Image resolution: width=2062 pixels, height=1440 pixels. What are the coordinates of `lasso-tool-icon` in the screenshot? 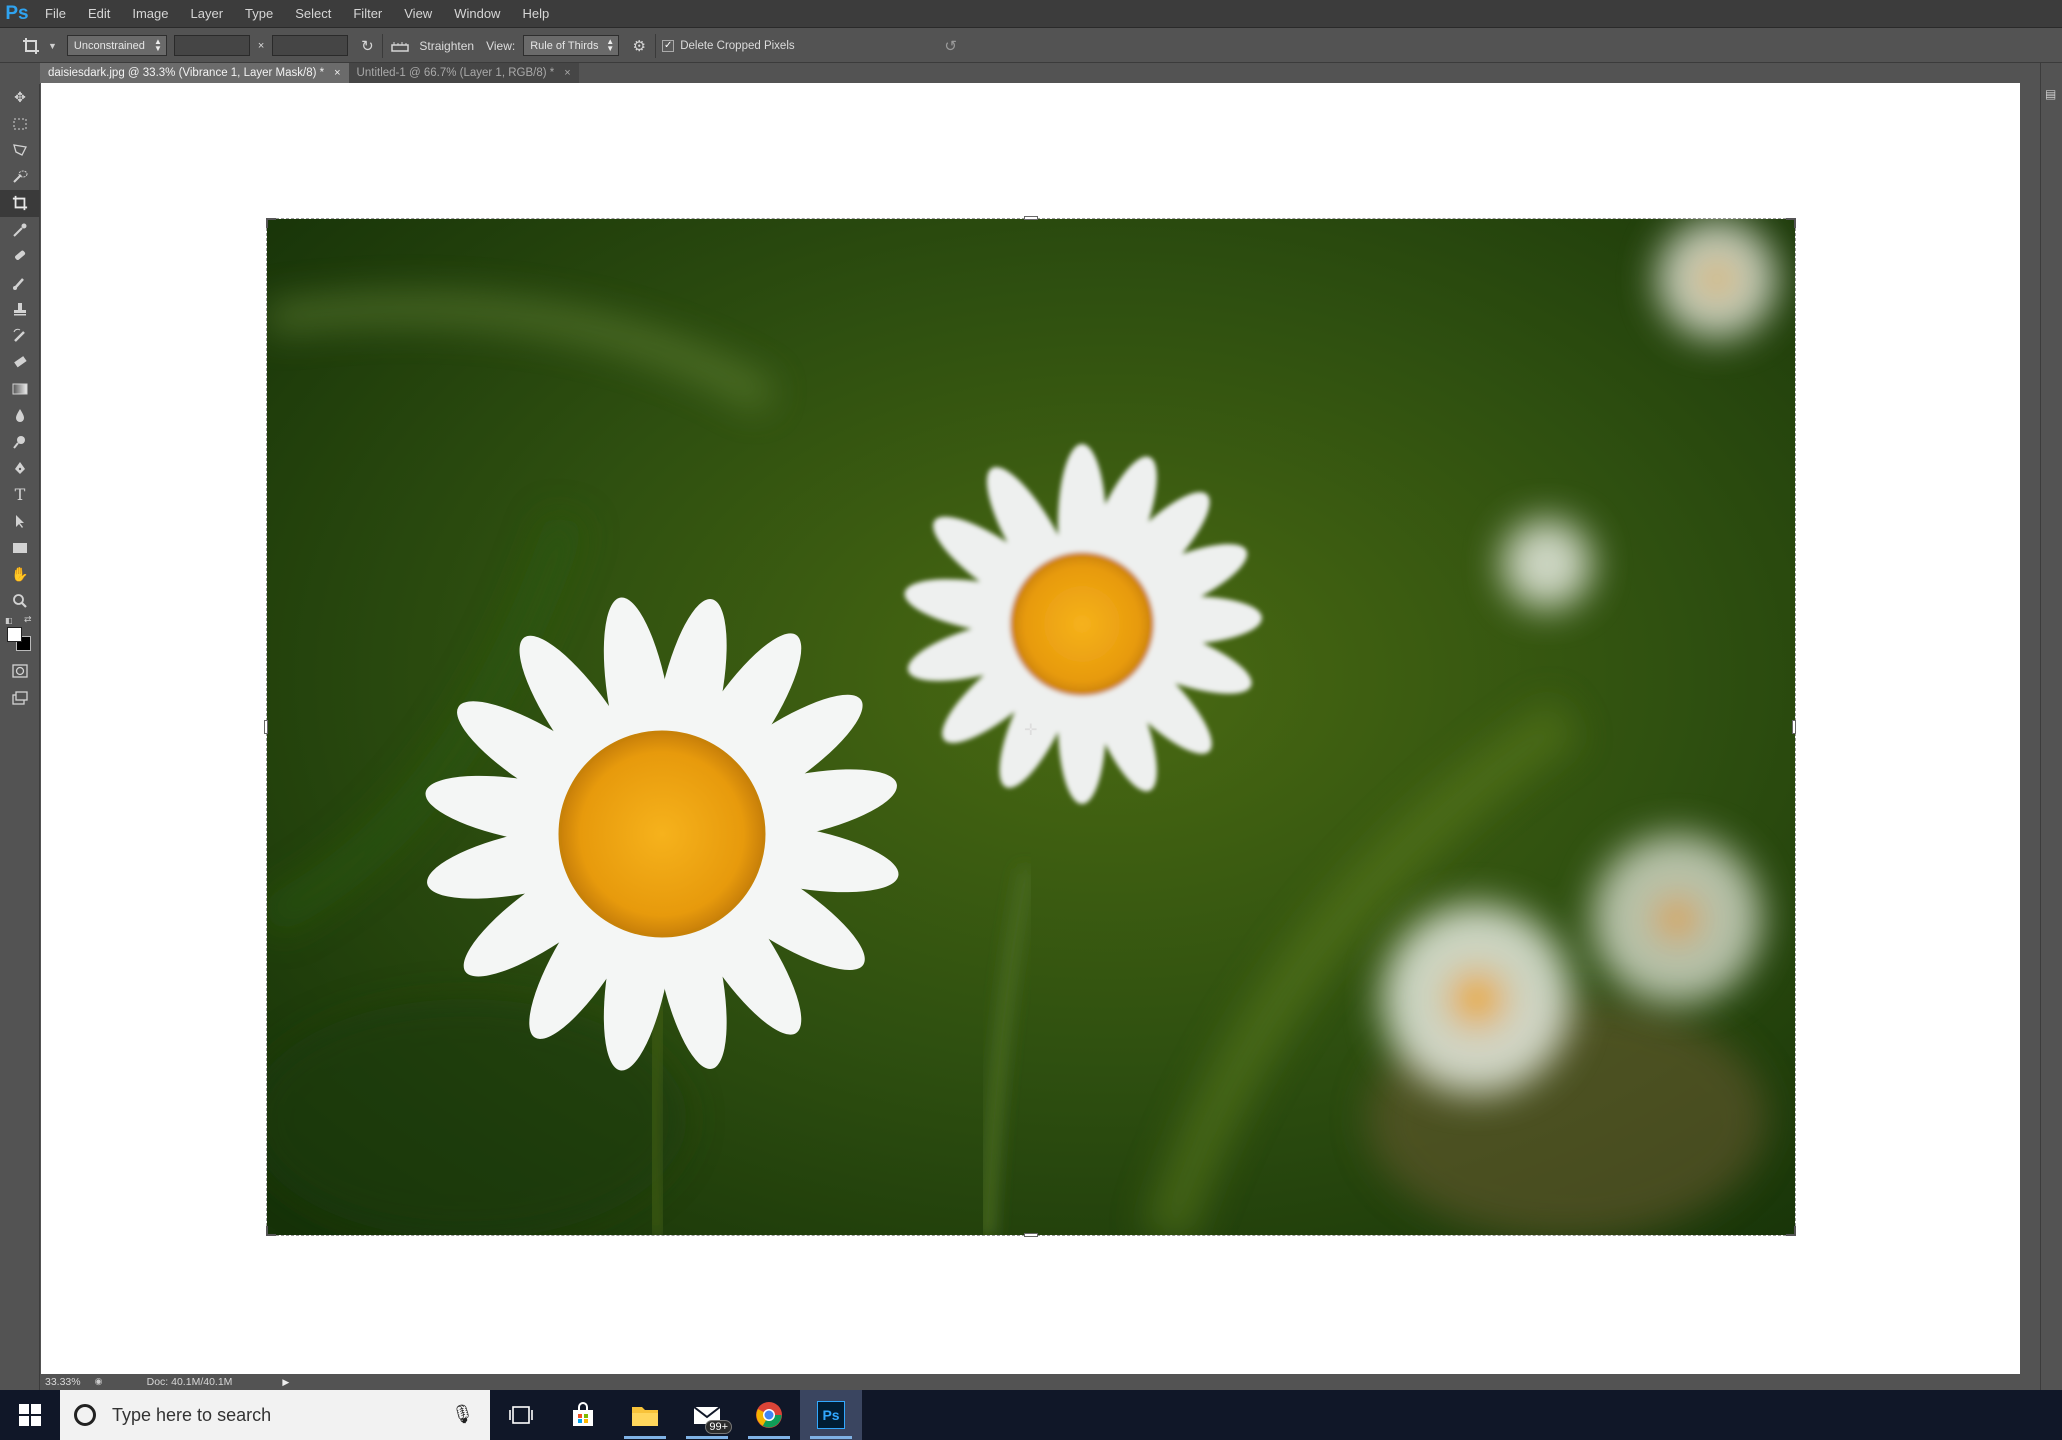 It's located at (20, 150).